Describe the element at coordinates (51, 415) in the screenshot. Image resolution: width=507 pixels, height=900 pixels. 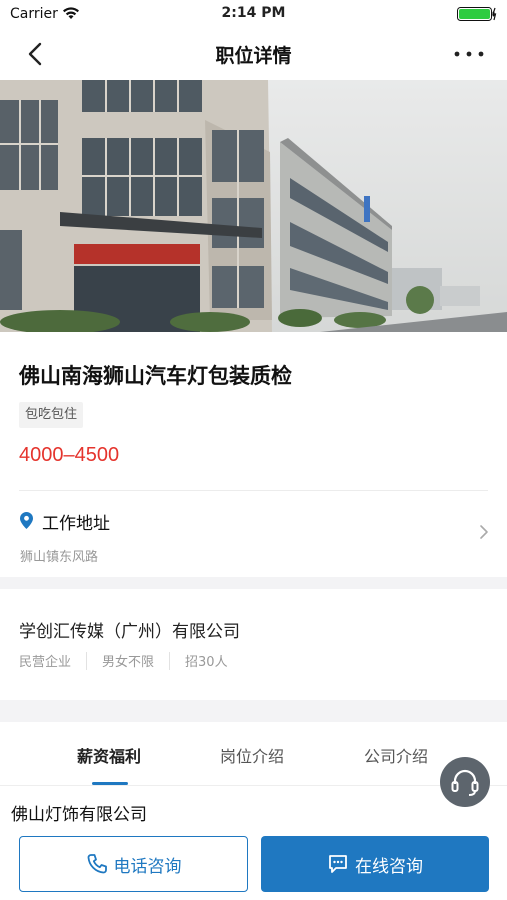
I see `benefit-tag: 包吃包住` at that location.